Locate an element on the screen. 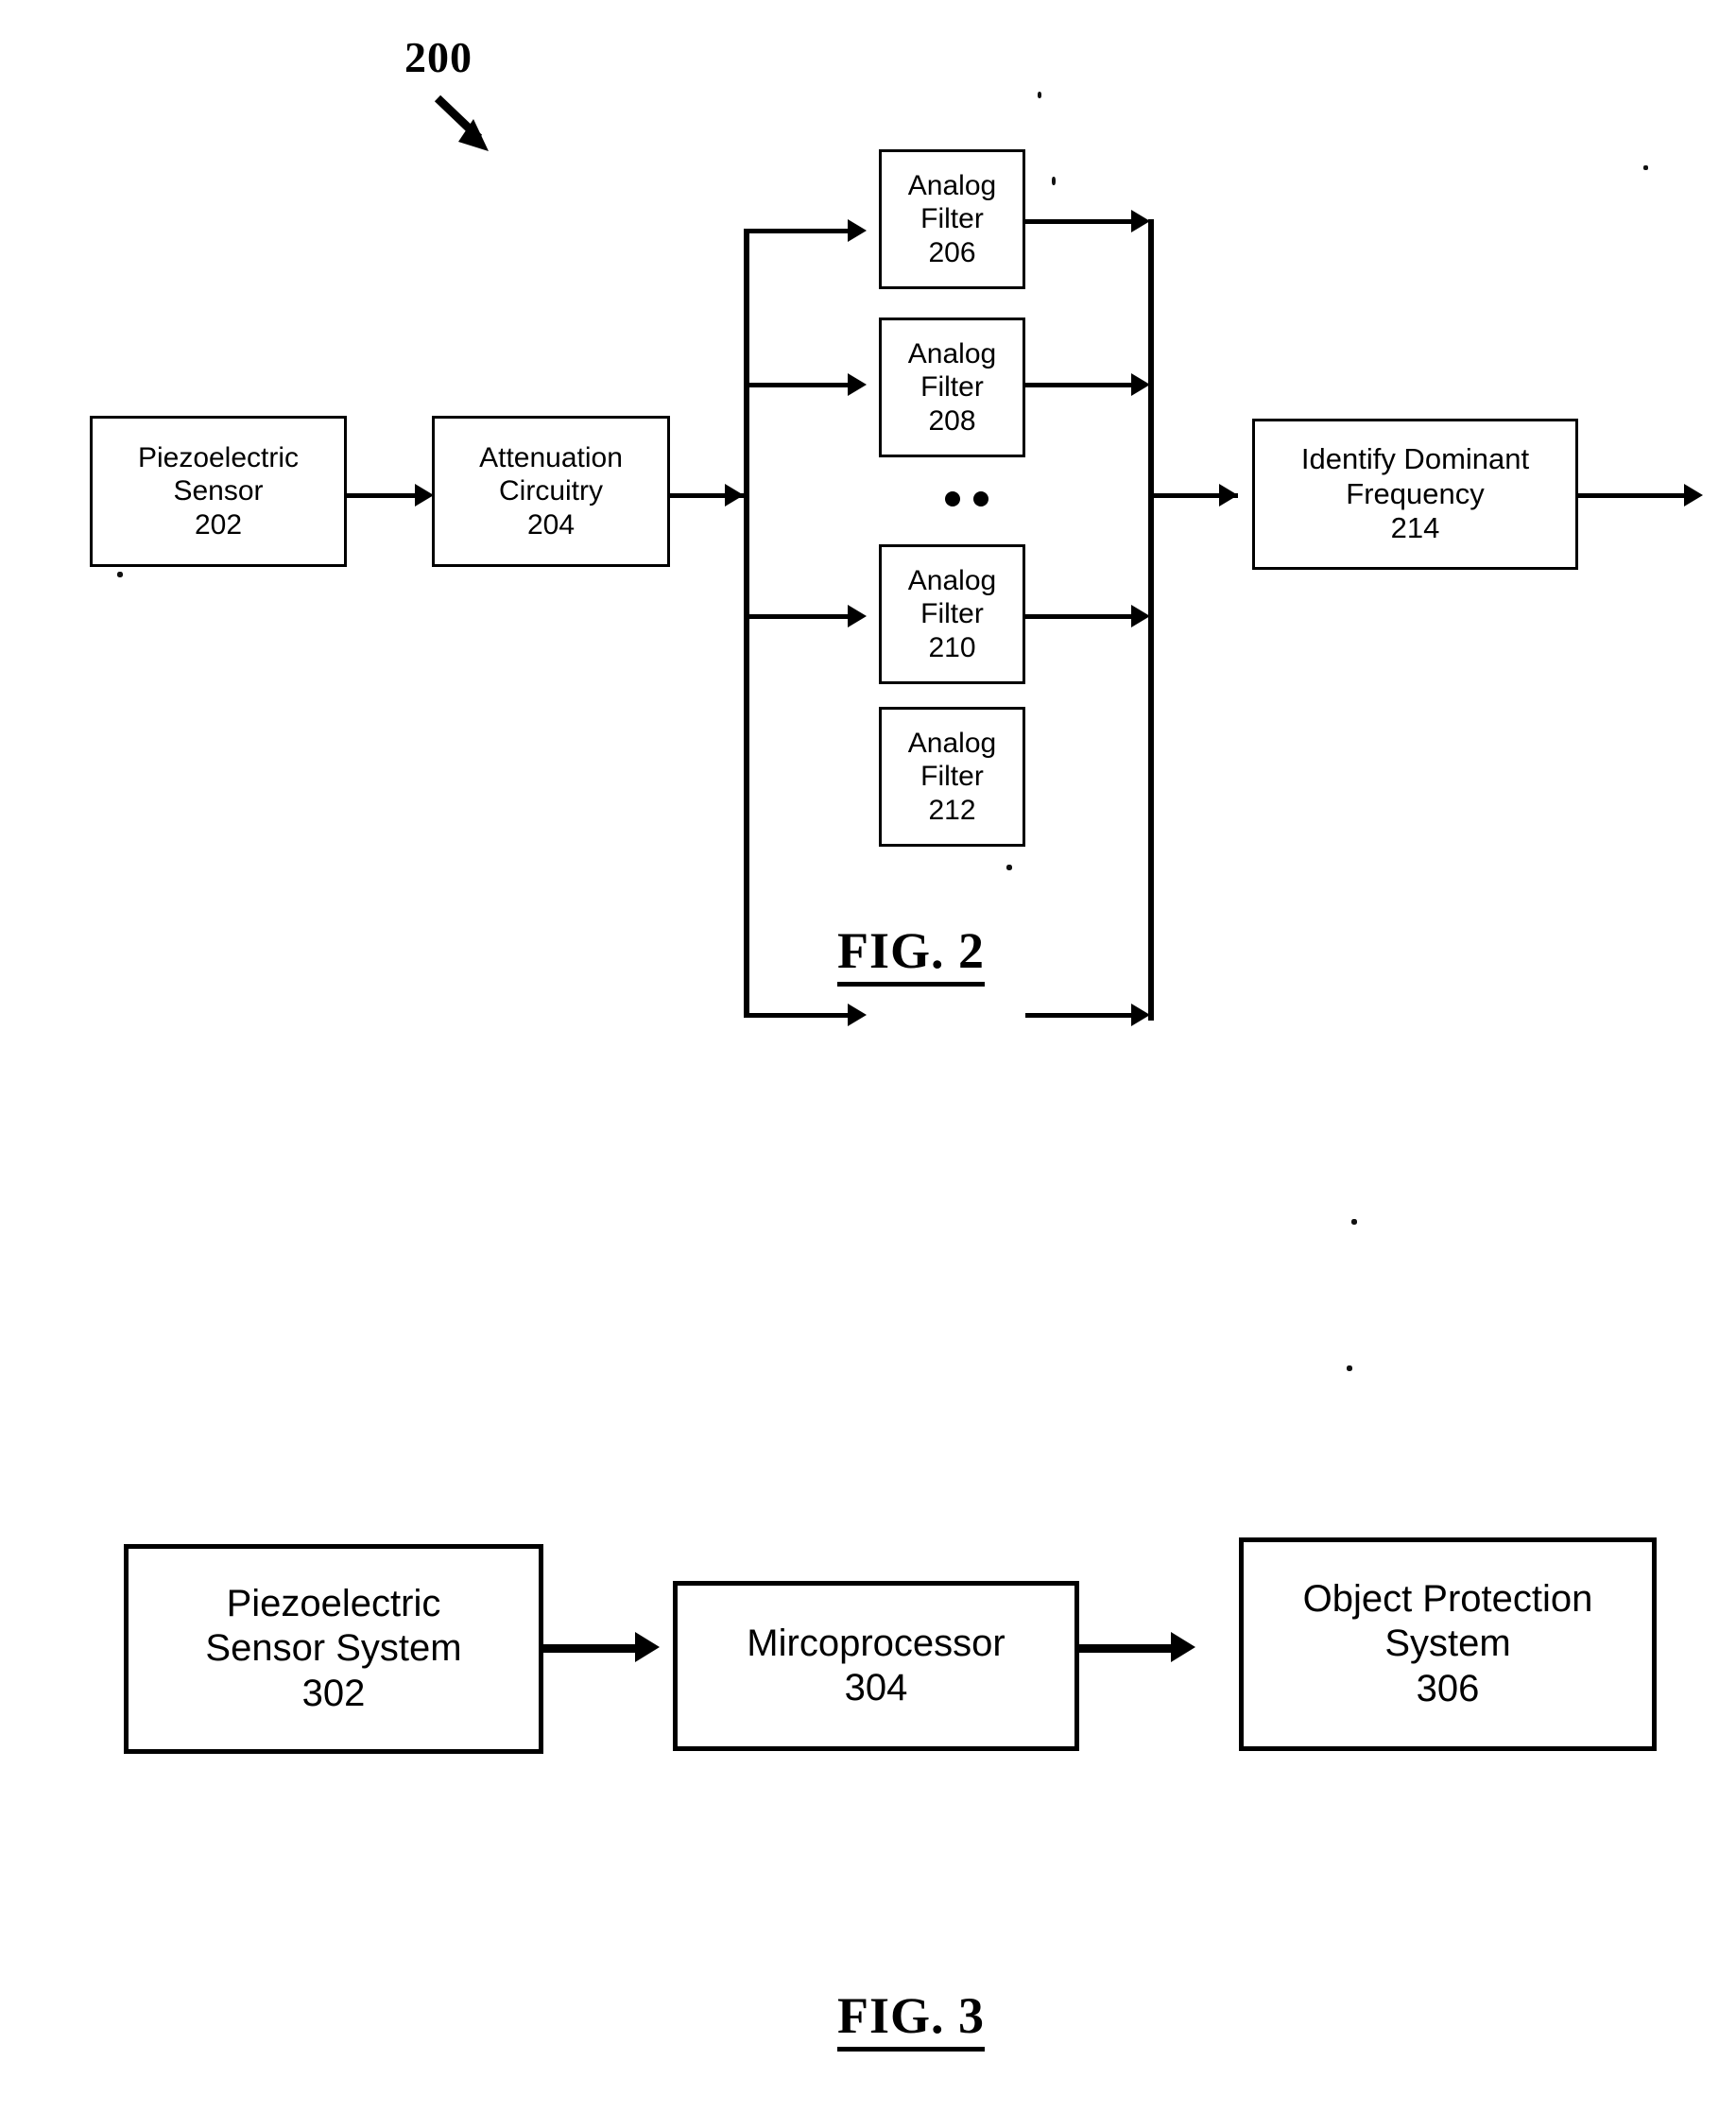 The height and width of the screenshot is (2112, 1736). block-reference-number: 210 is located at coordinates (952, 647).